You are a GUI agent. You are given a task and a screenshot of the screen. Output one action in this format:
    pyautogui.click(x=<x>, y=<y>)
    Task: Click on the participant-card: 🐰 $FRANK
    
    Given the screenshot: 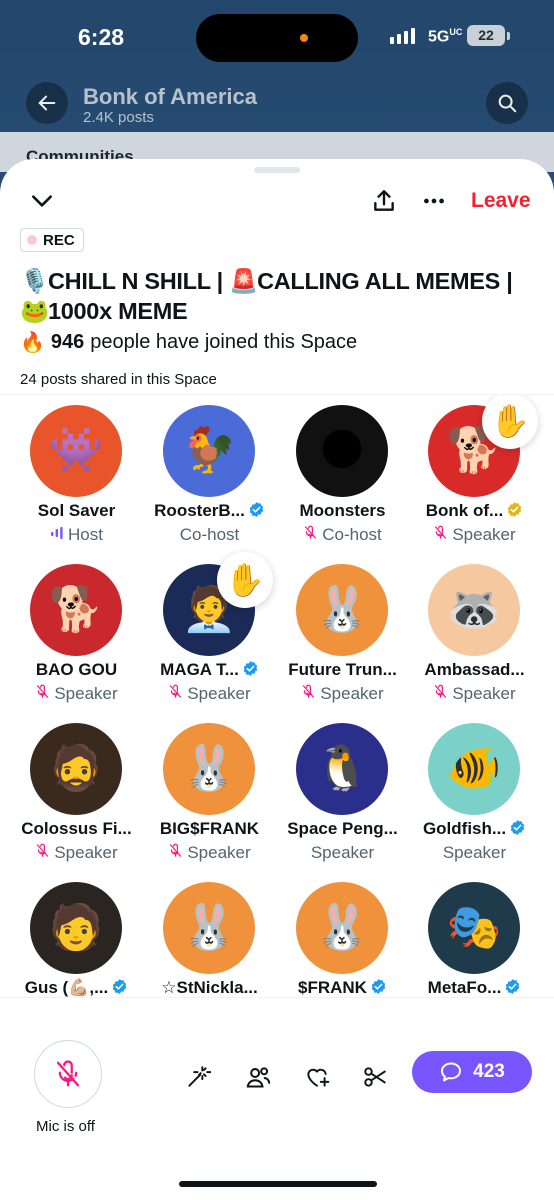 What is the action you would take?
    pyautogui.click(x=342, y=936)
    